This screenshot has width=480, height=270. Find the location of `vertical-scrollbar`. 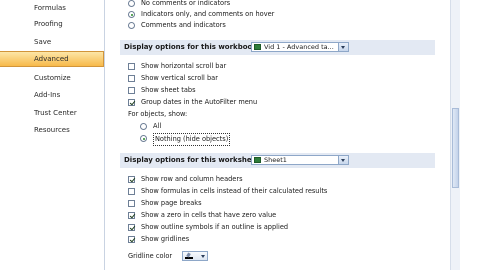

vertical-scrollbar is located at coordinates (455, 135).